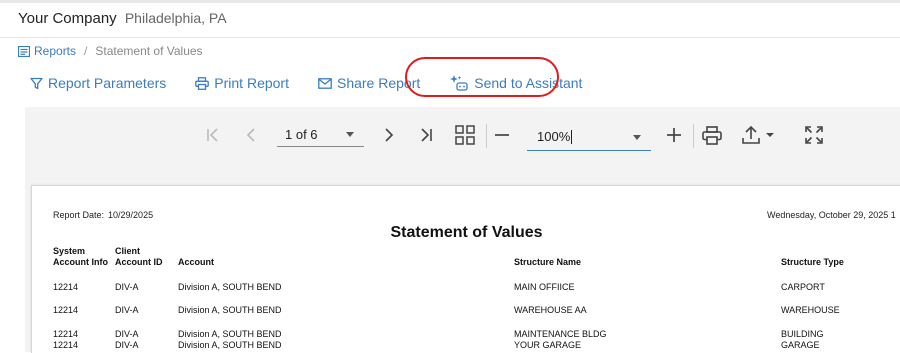 This screenshot has width=900, height=353. Describe the element at coordinates (674, 135) in the screenshot. I see `zoom-in-icon` at that location.